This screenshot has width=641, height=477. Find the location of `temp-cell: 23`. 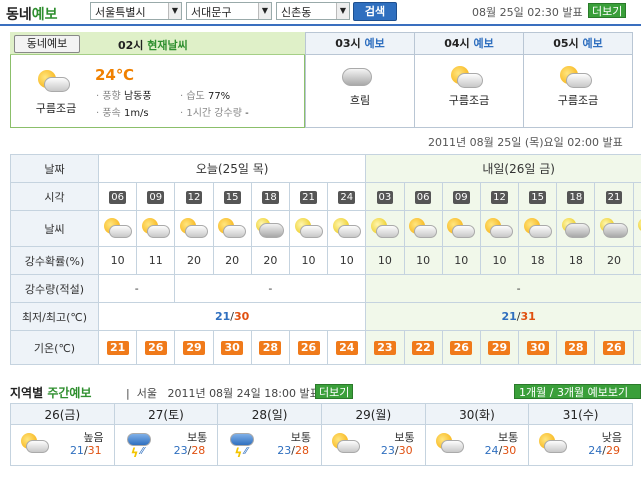

temp-cell: 23 is located at coordinates (385, 347).